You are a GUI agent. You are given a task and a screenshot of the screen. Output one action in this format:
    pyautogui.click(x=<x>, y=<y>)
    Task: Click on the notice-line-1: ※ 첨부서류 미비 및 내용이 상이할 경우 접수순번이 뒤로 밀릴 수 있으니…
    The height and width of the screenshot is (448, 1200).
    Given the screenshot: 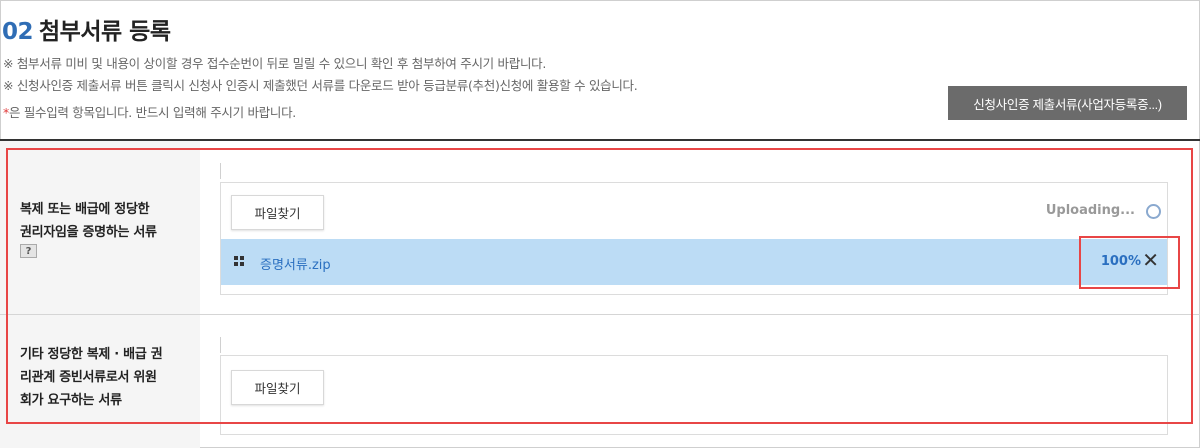 What is the action you would take?
    pyautogui.click(x=275, y=63)
    